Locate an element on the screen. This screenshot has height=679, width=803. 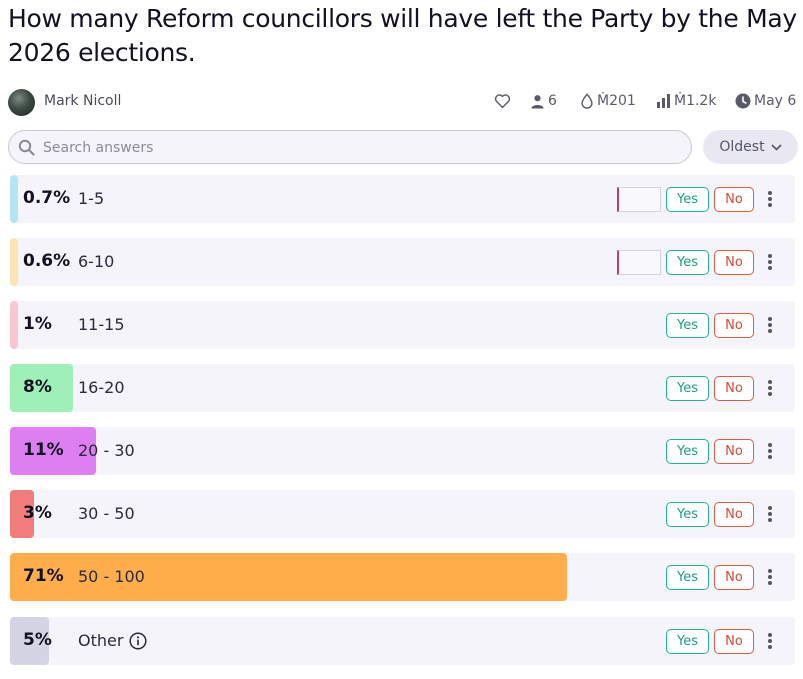
answer-label: 11-15 is located at coordinates (101, 324).